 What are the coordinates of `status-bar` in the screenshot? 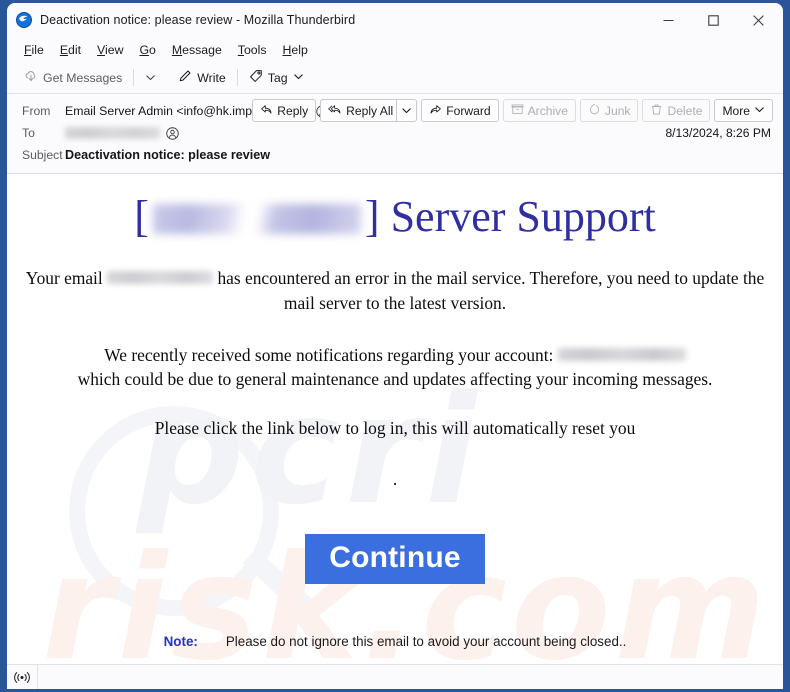 It's located at (395, 676).